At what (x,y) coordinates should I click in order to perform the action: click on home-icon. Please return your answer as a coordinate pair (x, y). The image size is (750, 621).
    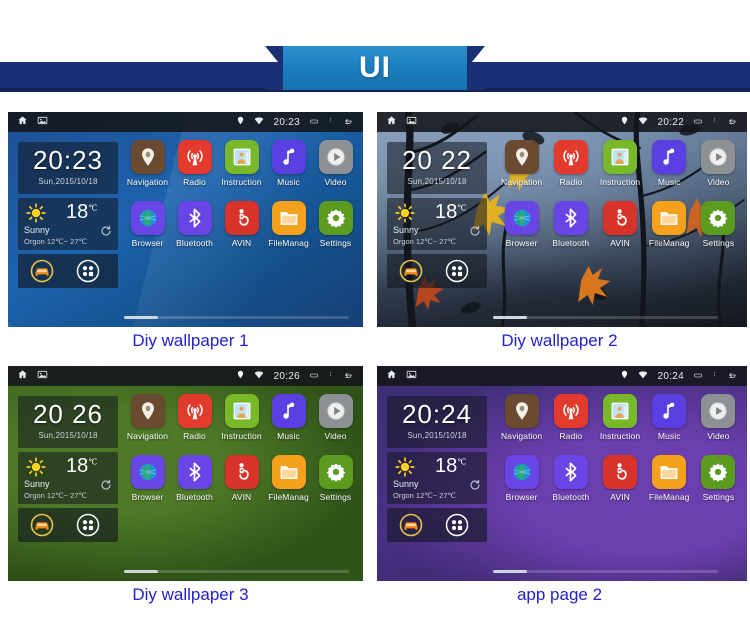
    Looking at the image, I should click on (22, 122).